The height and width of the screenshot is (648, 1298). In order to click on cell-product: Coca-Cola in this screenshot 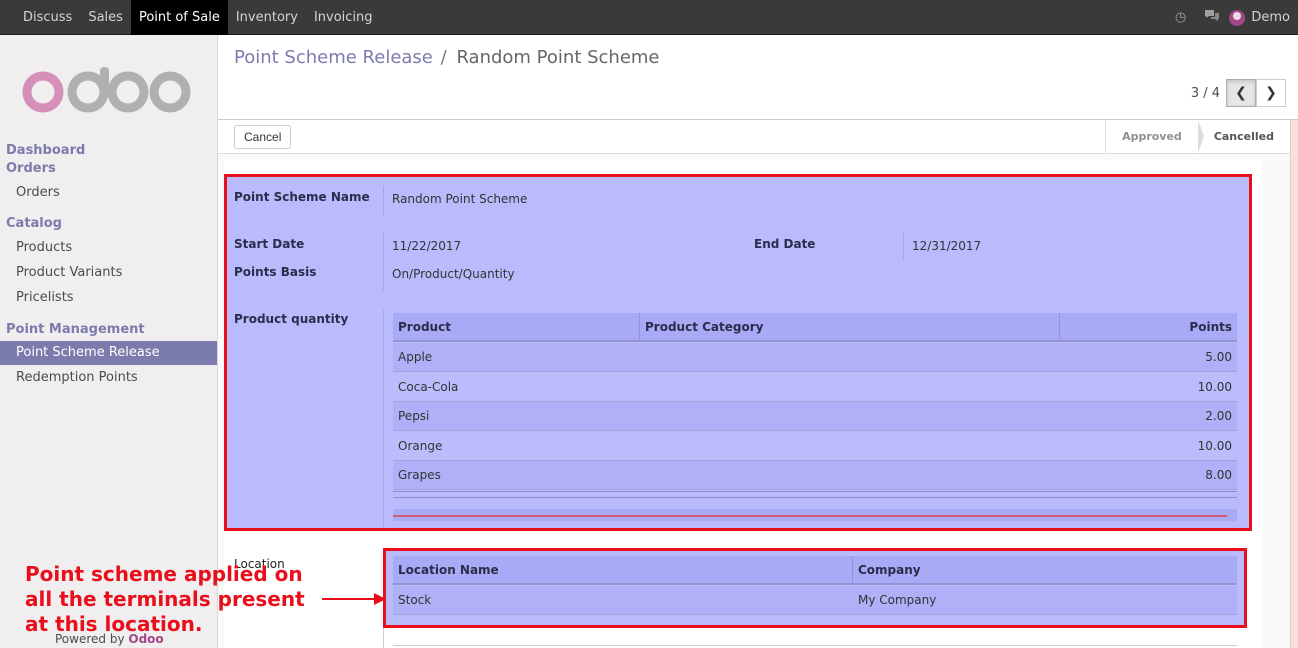, I will do `click(428, 387)`.